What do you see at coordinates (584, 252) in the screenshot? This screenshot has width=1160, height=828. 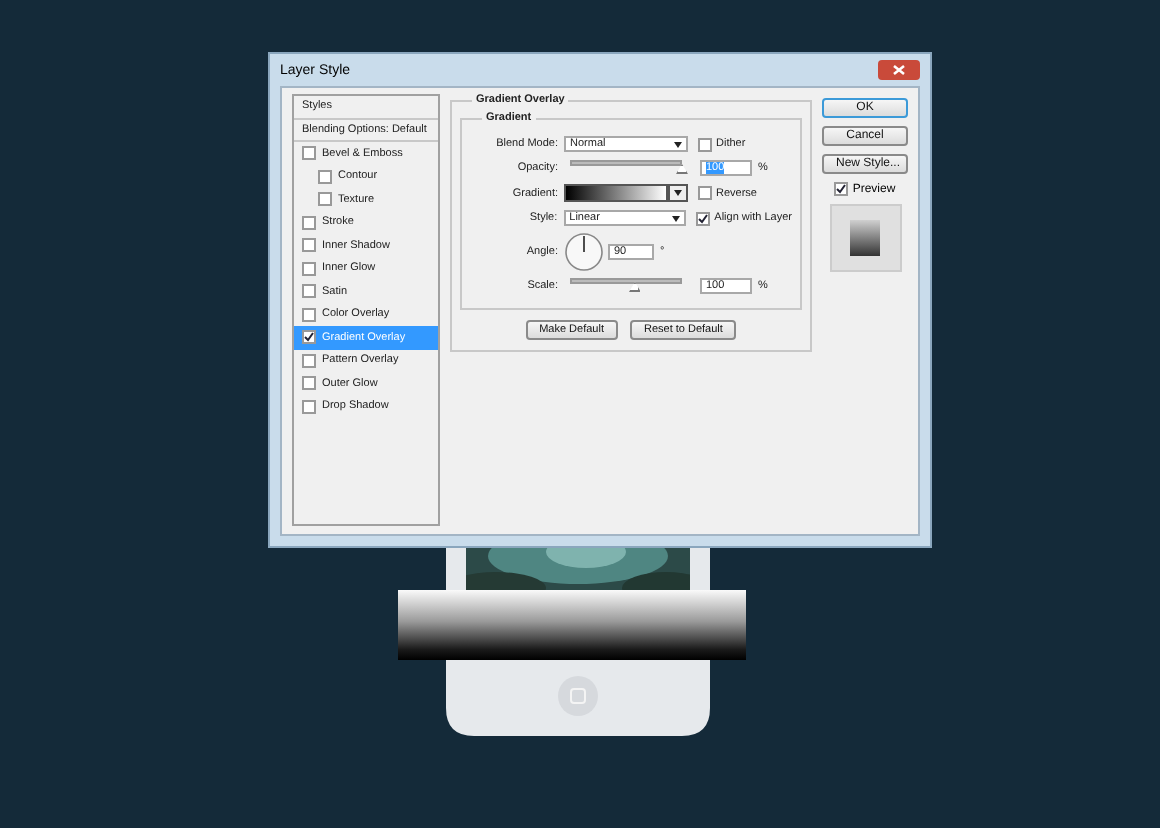 I see `angle-dial` at bounding box center [584, 252].